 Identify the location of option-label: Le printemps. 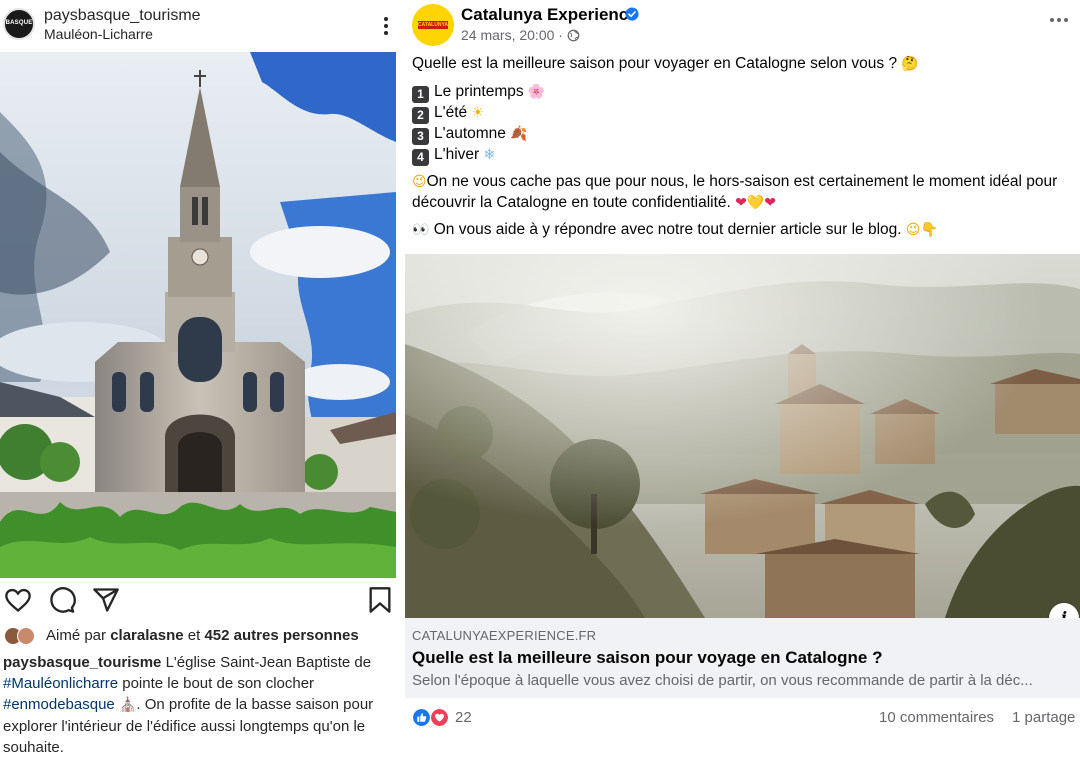
(481, 91).